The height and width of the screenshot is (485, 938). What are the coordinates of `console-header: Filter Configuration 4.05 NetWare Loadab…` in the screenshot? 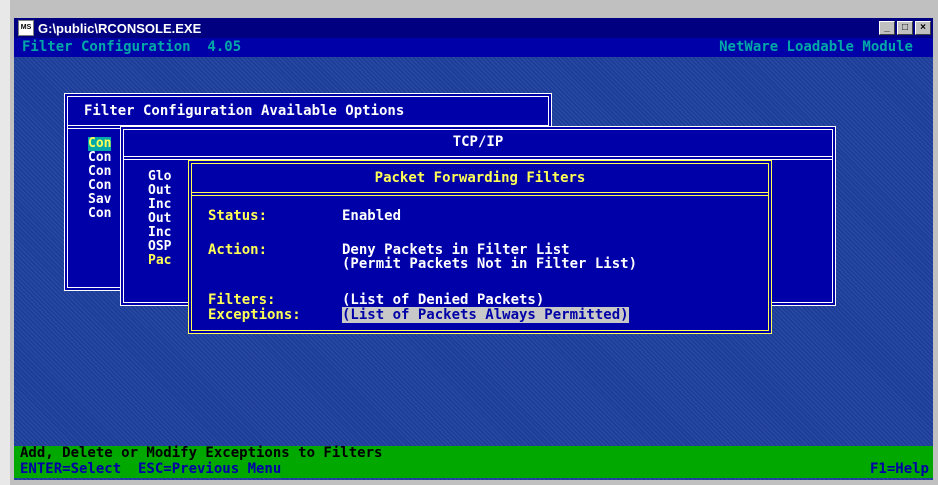 It's located at (473, 47).